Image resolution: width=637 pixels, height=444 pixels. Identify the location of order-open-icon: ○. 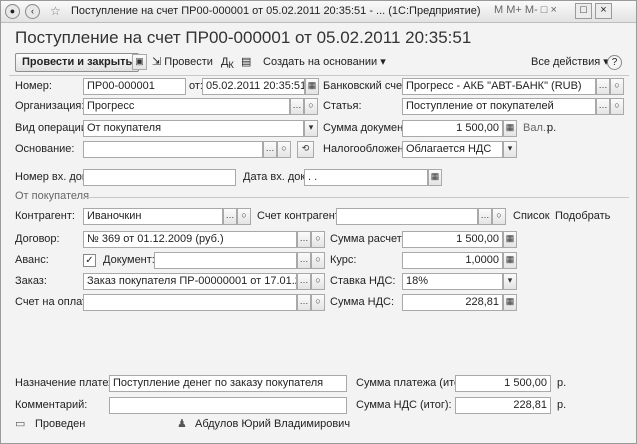
(318, 281).